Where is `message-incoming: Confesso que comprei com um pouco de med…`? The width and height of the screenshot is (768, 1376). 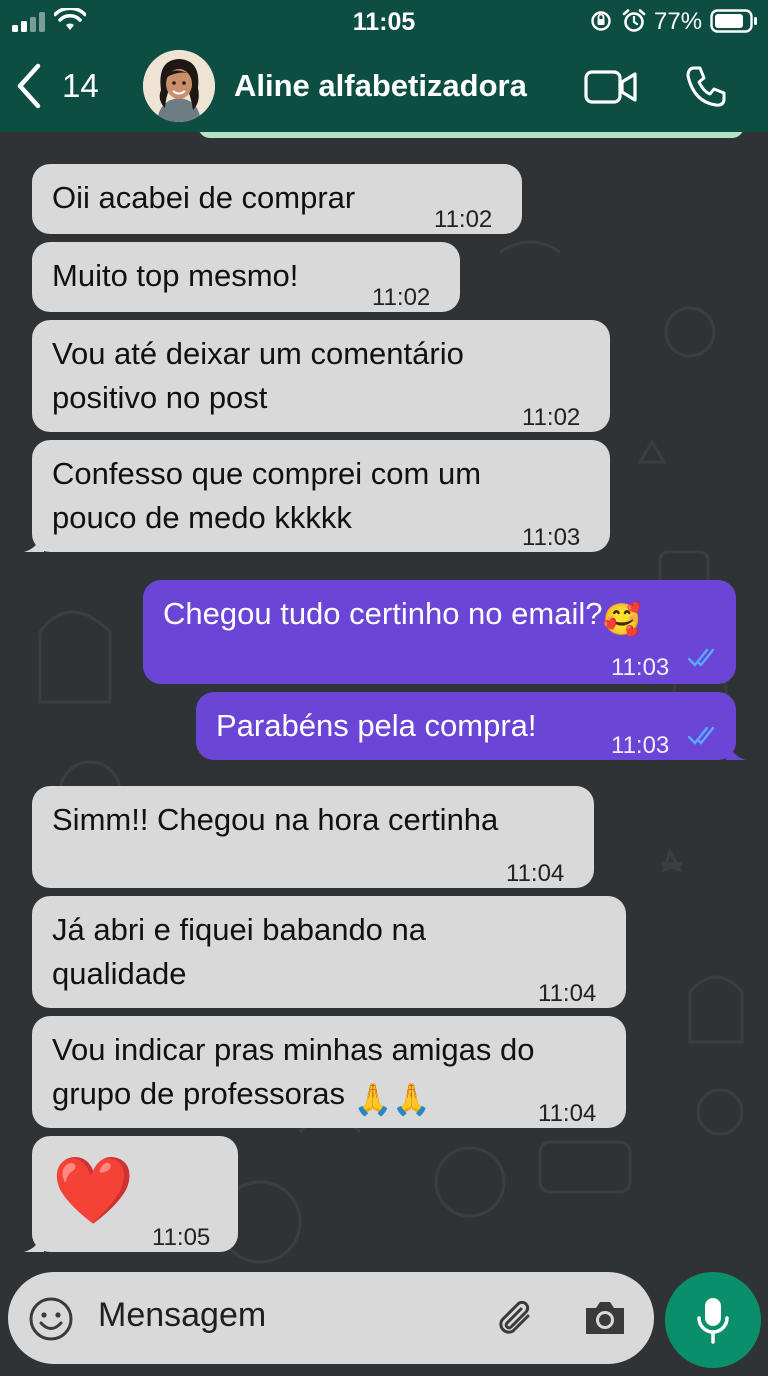 message-incoming: Confesso que comprei com um pouco de med… is located at coordinates (317, 496).